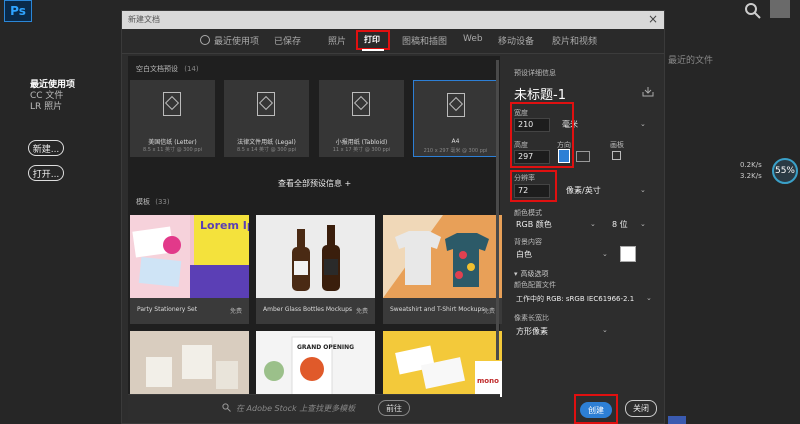  Describe the element at coordinates (172, 142) in the screenshot. I see `preset-name: 美国信纸 (Letter)` at that location.